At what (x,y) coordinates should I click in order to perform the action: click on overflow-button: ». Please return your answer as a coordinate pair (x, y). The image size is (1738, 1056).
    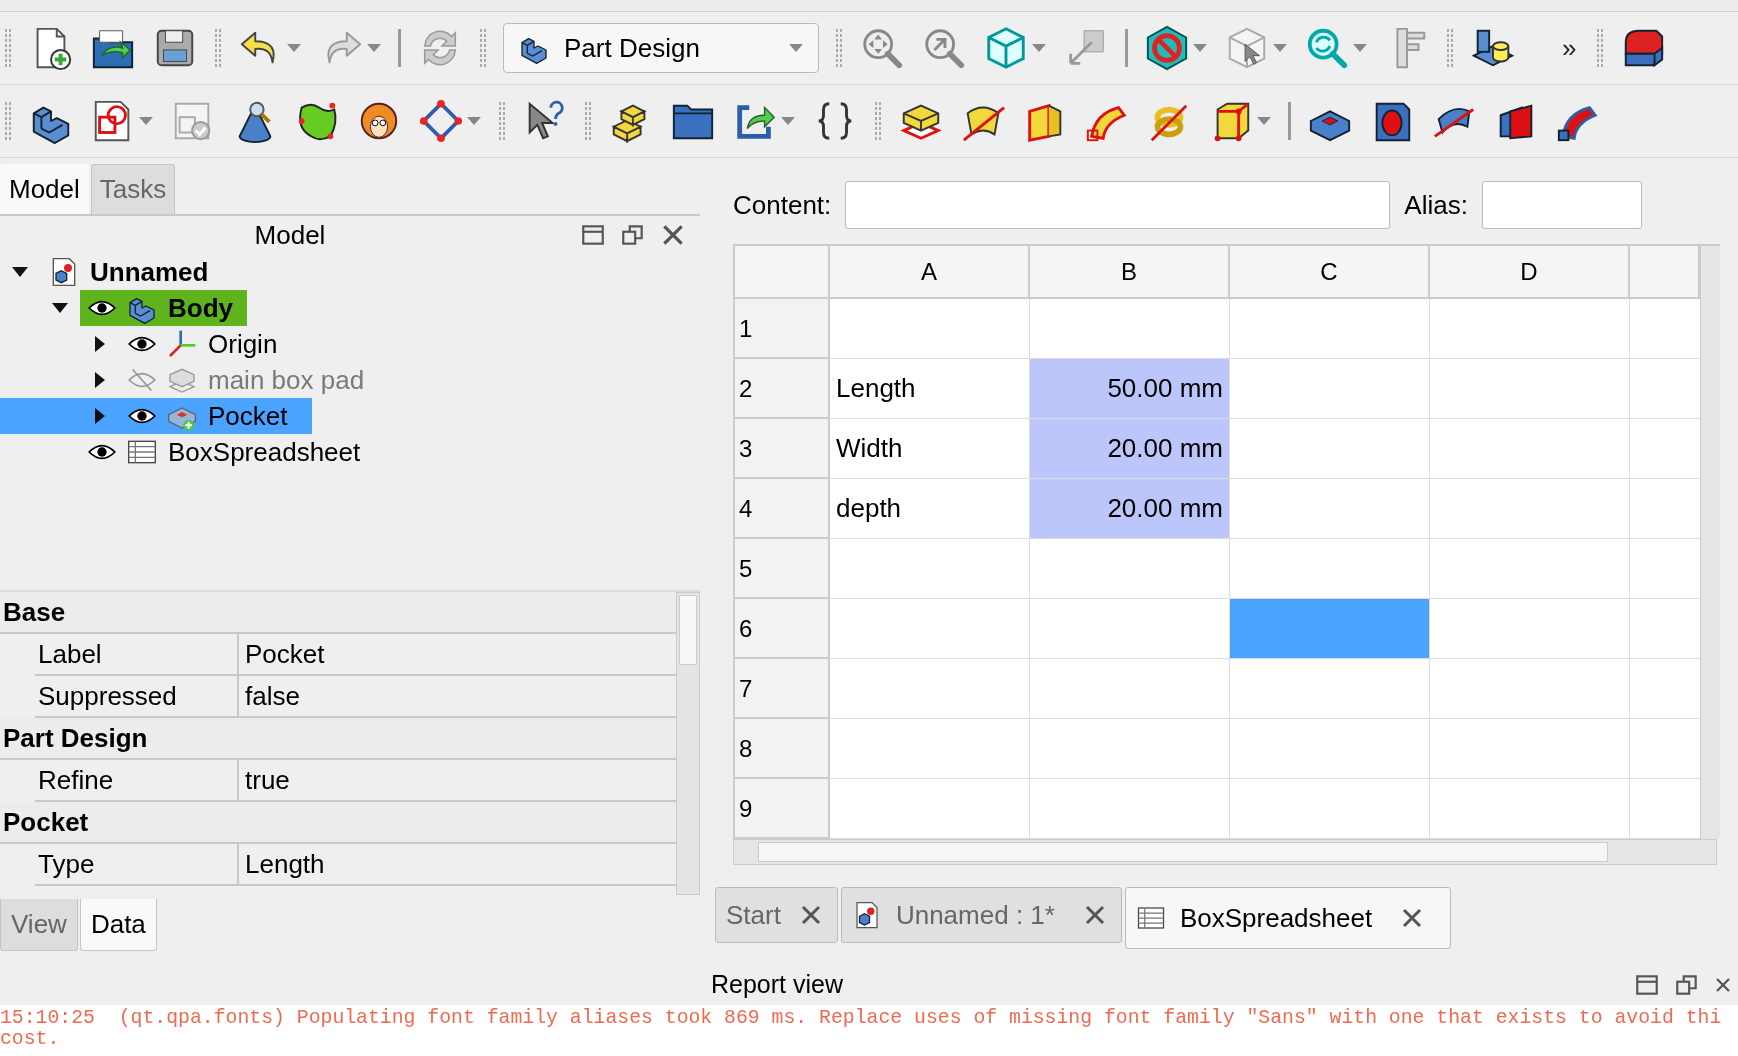
    Looking at the image, I should click on (1569, 48).